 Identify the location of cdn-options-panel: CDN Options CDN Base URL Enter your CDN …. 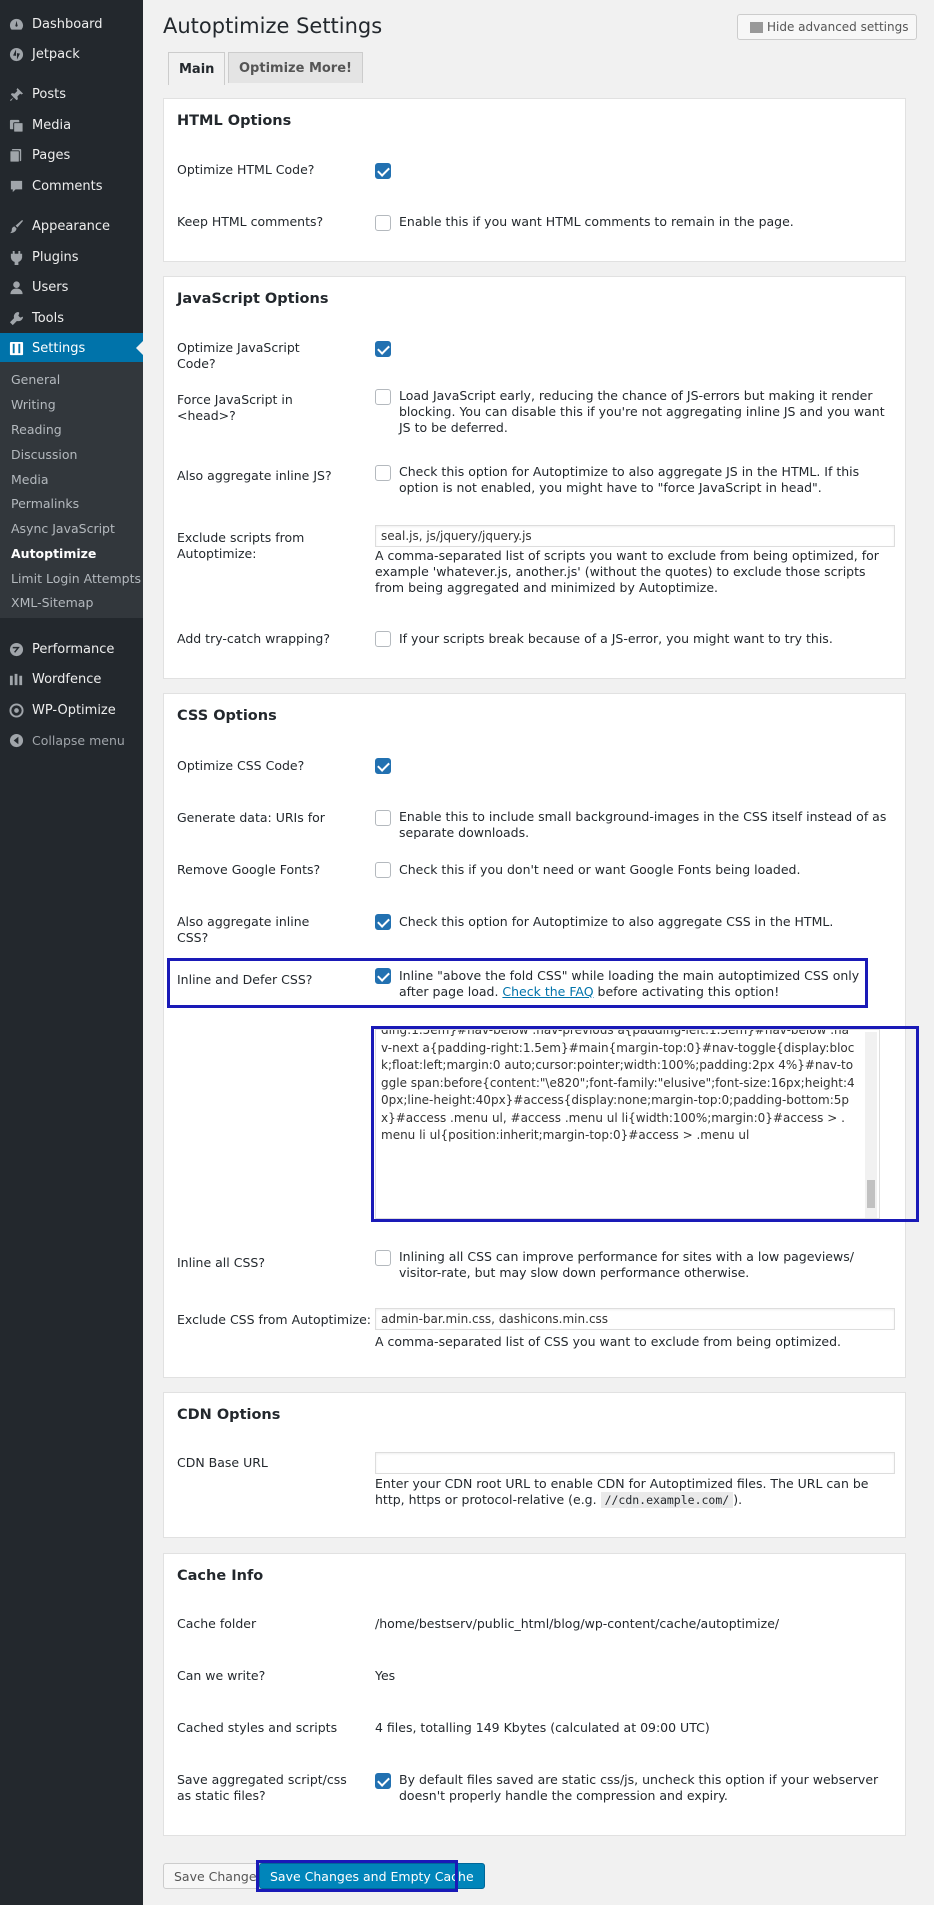
(534, 1465).